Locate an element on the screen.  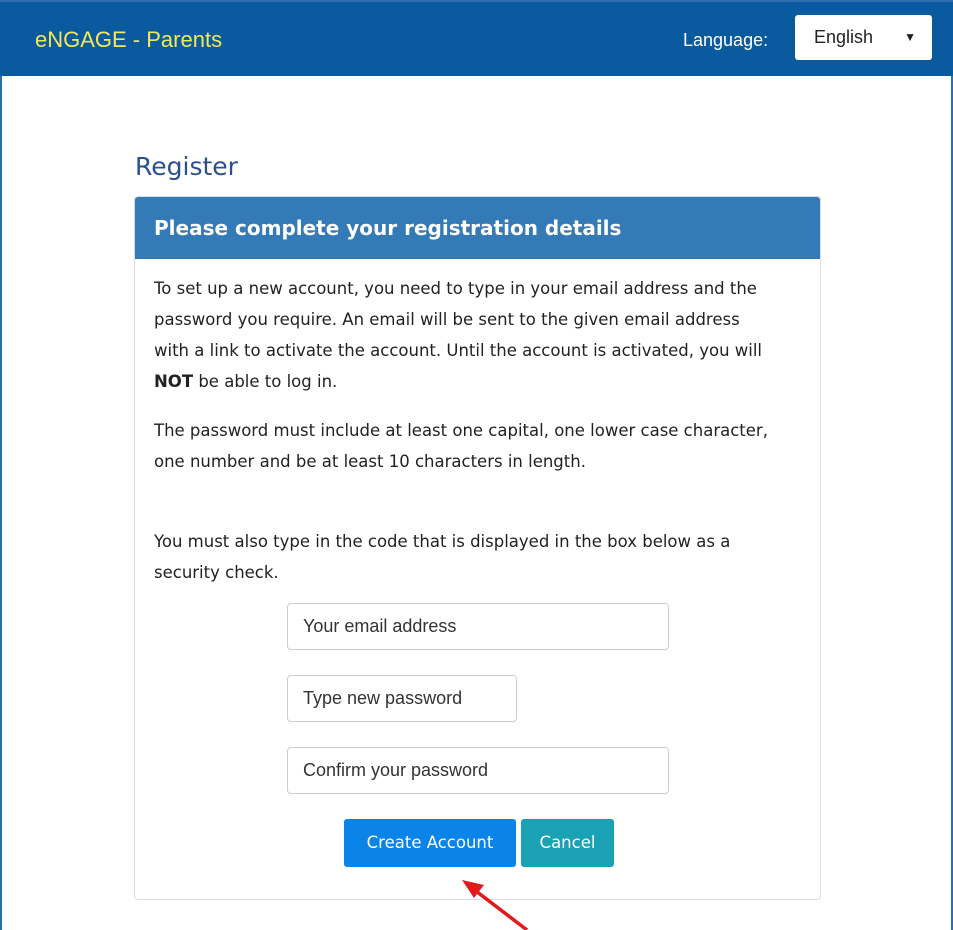
language-label: Language: is located at coordinates (726, 40).